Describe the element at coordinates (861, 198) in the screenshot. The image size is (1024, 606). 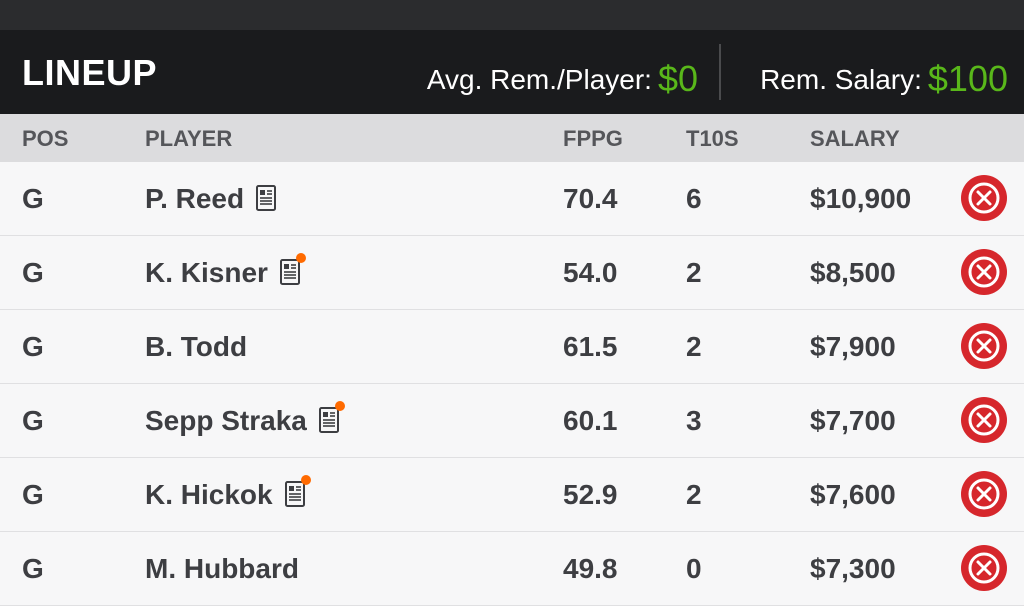
I see `salary-cell: $10,900` at that location.